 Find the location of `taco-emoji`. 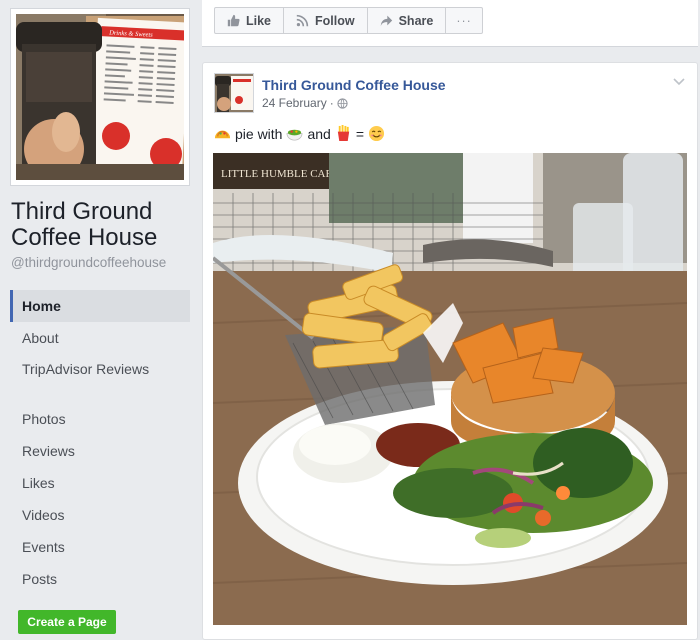

taco-emoji is located at coordinates (222, 134).